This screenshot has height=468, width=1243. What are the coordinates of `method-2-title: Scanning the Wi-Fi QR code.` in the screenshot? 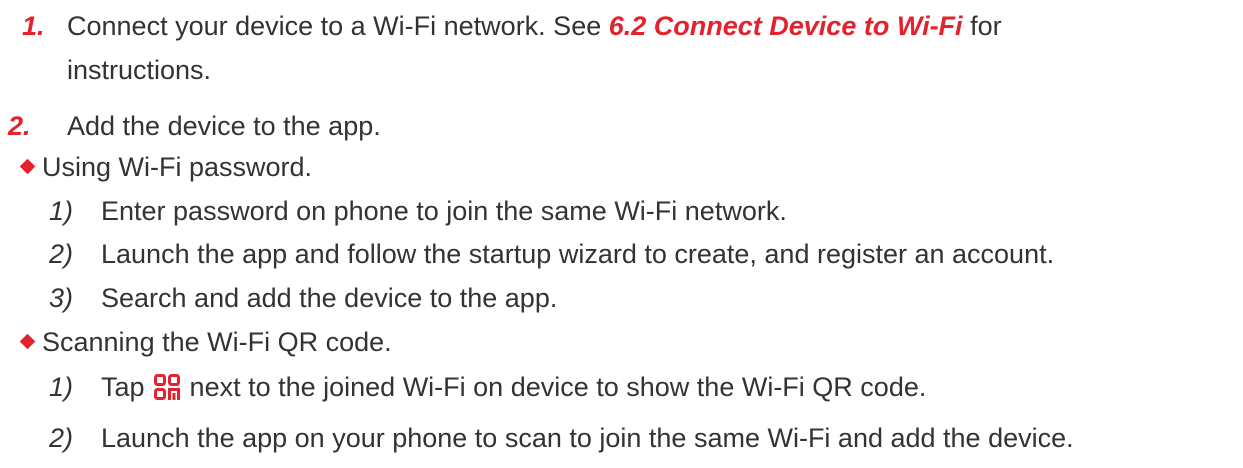 It's located at (217, 342).